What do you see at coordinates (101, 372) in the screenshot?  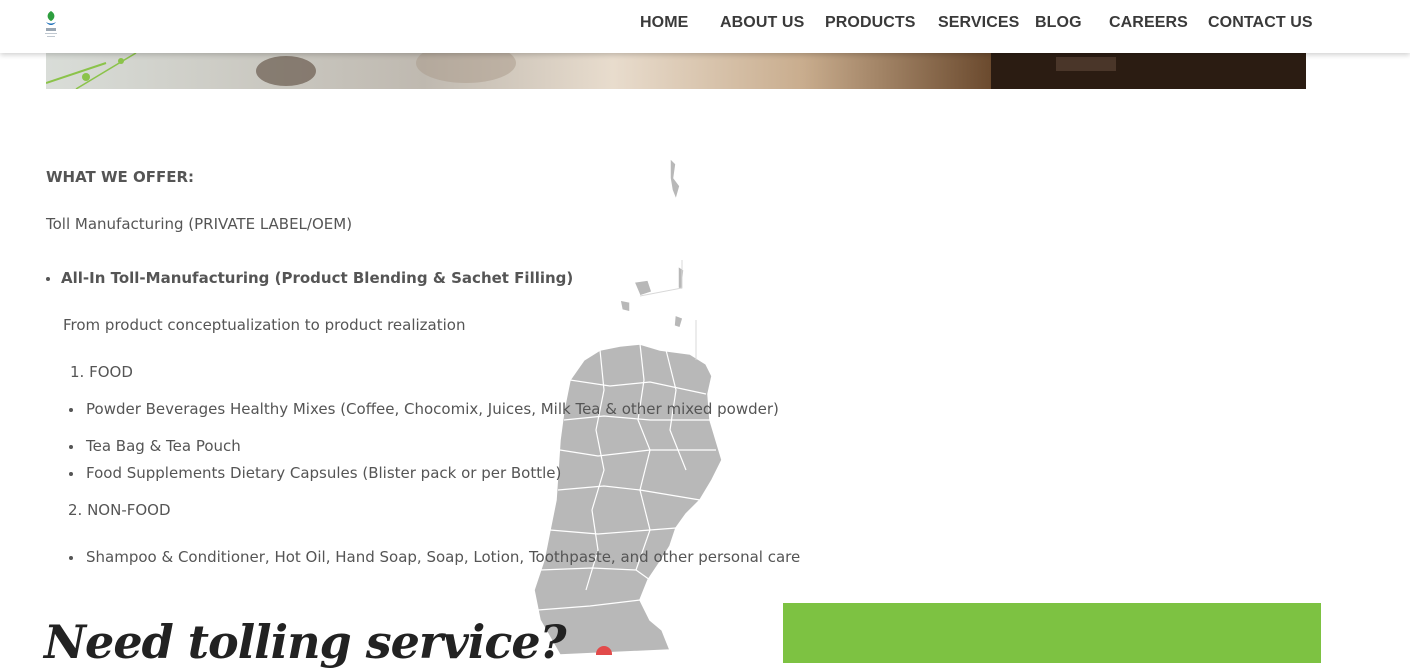 I see `food-category-label: 1. FOOD` at bounding box center [101, 372].